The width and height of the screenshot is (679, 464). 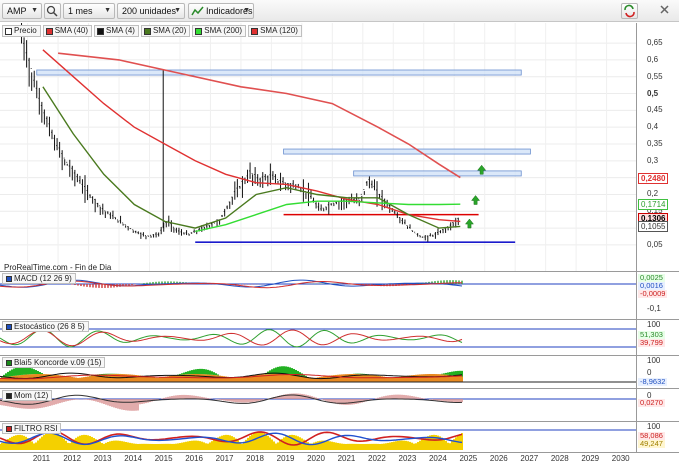 What do you see at coordinates (529, 458) in the screenshot?
I see `time-axis-tick: 2027` at bounding box center [529, 458].